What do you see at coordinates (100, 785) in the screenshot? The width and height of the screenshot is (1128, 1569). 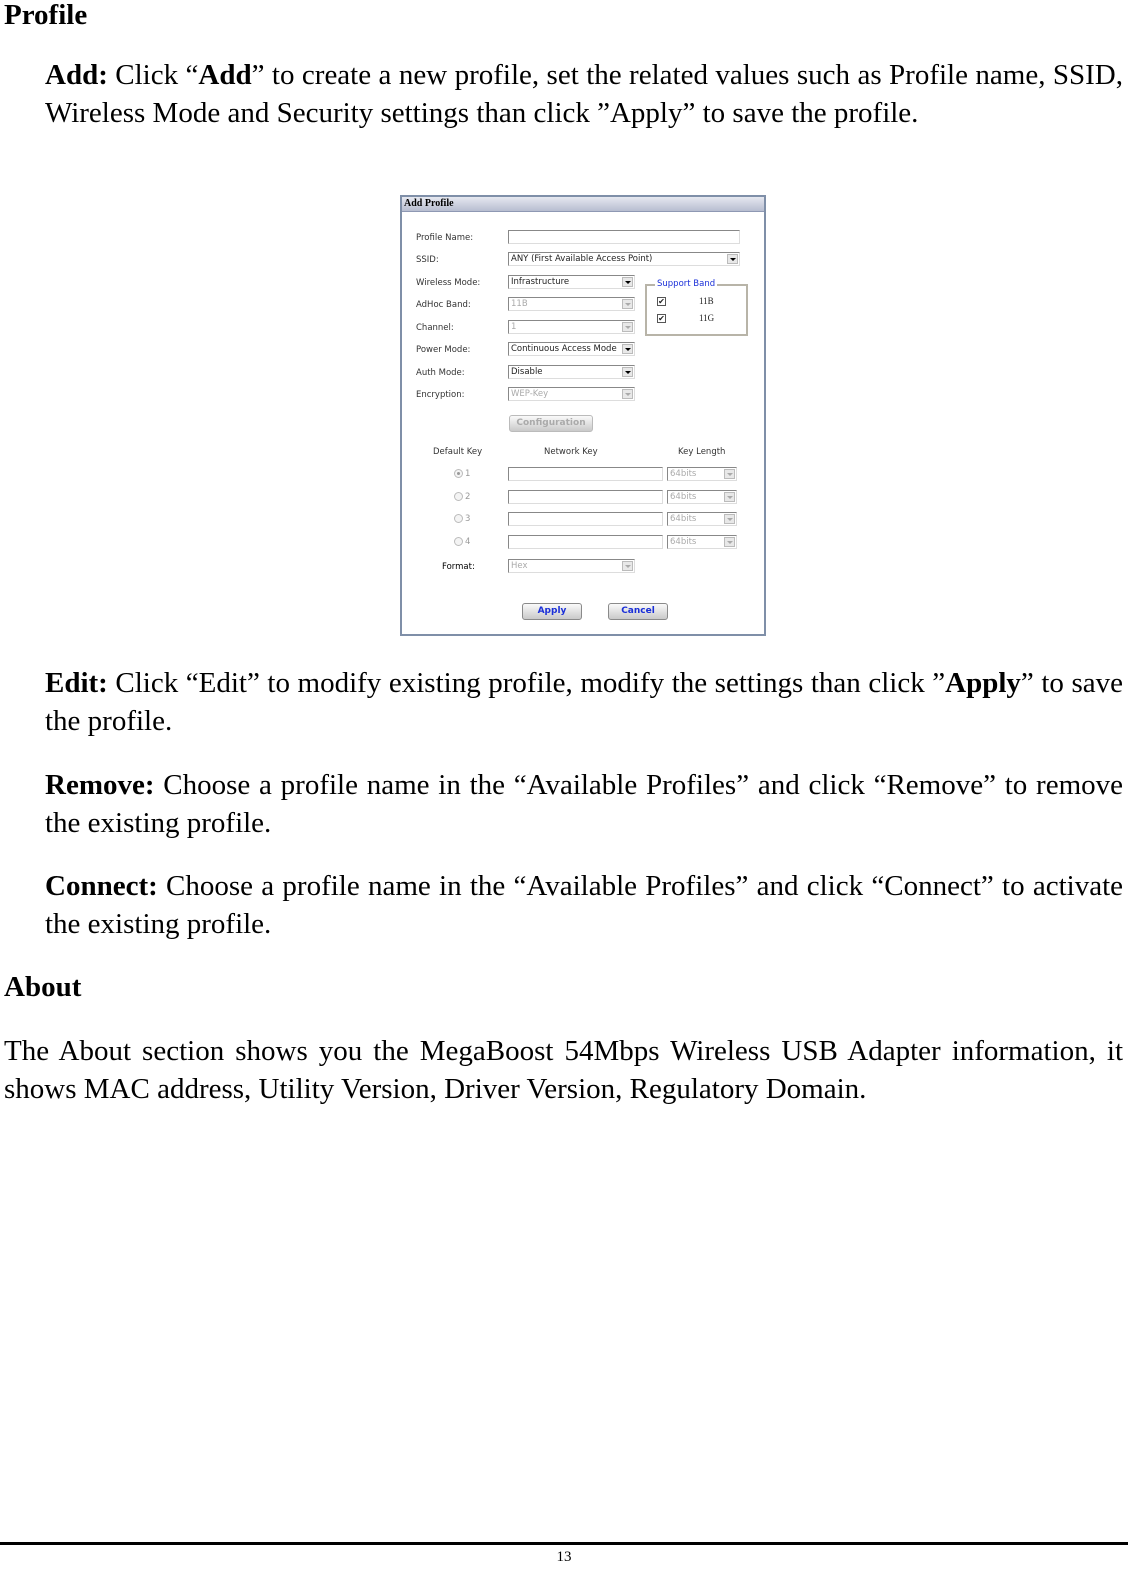 I see `term-remove: Remove:` at bounding box center [100, 785].